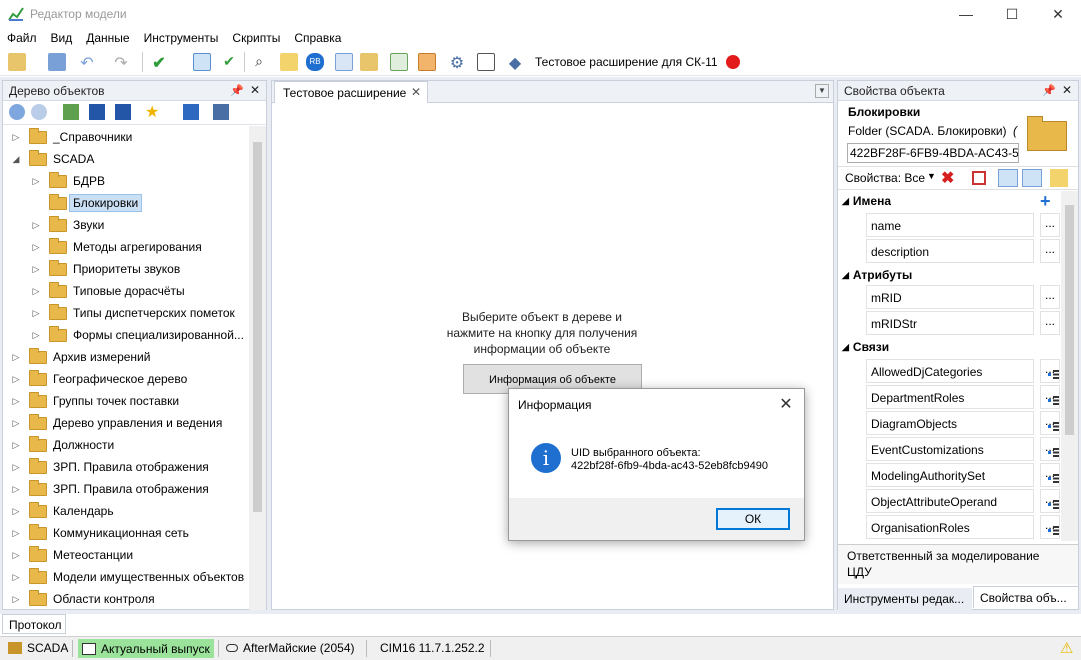 Image resolution: width=1081 pixels, height=660 pixels. Describe the element at coordinates (39, 112) in the screenshot. I see `forward-icon` at that location.